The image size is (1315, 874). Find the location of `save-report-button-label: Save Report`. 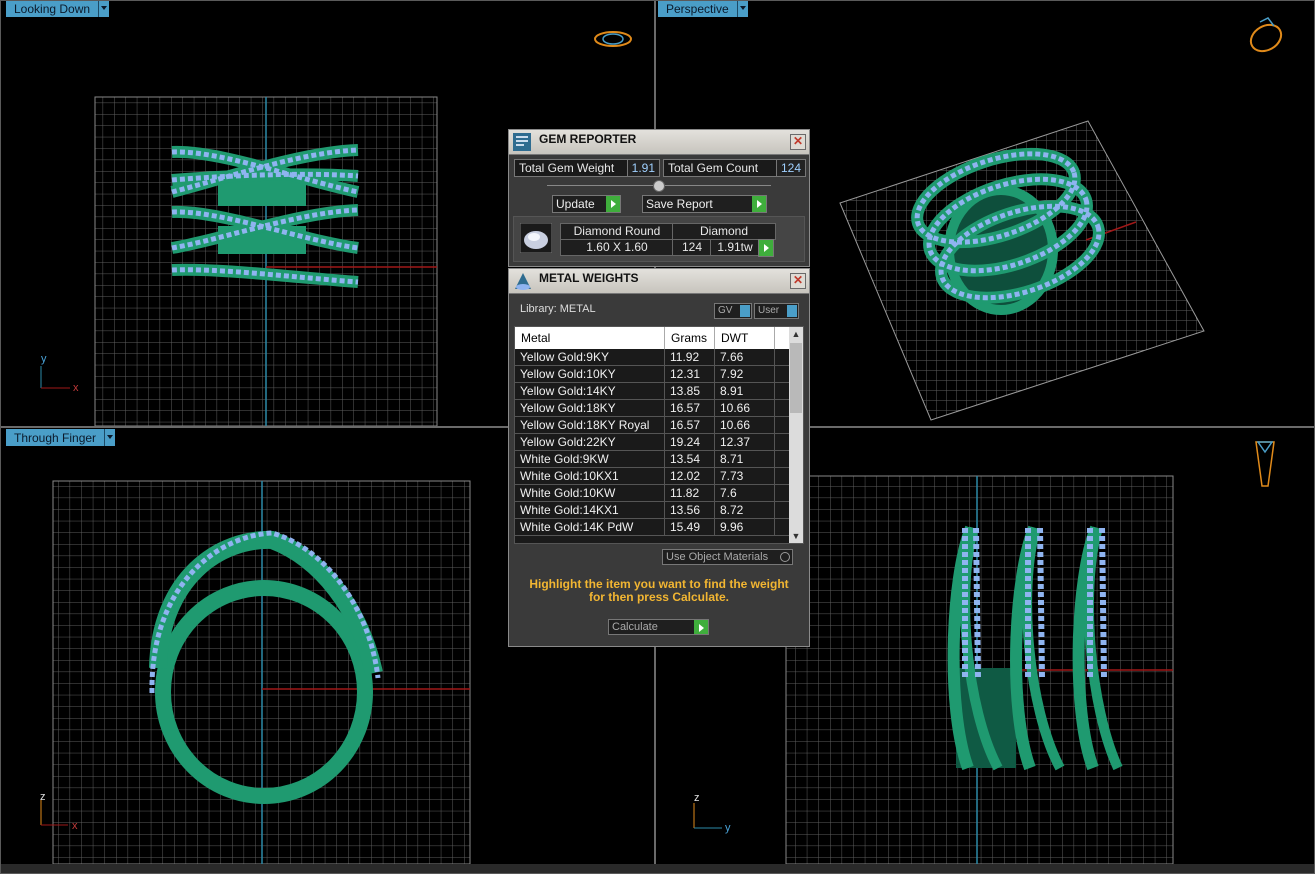

save-report-button-label: Save Report is located at coordinates (679, 204).